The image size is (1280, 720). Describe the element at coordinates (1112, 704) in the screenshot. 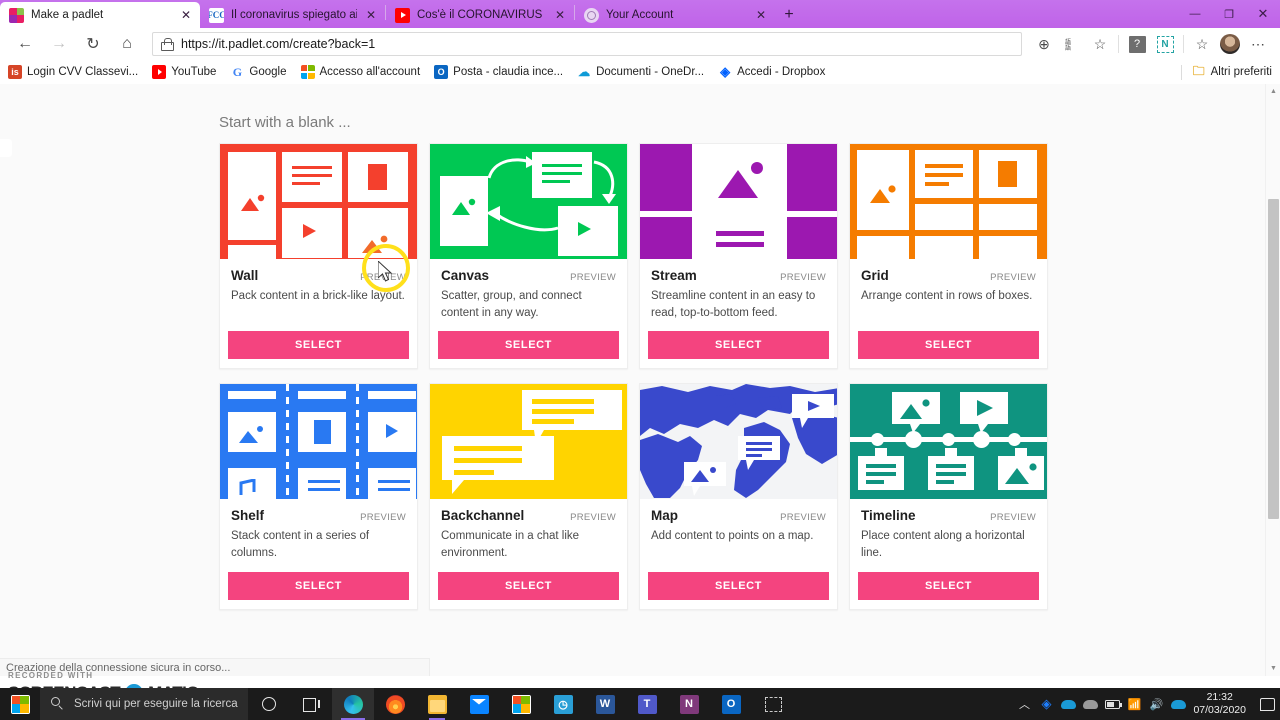

I see `battery-icon` at that location.